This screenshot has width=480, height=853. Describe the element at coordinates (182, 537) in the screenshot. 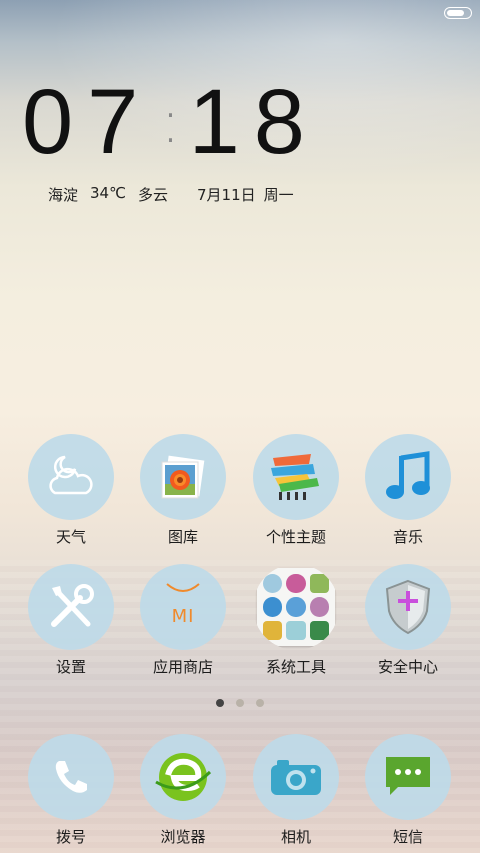

I see `app-label: 图库` at that location.